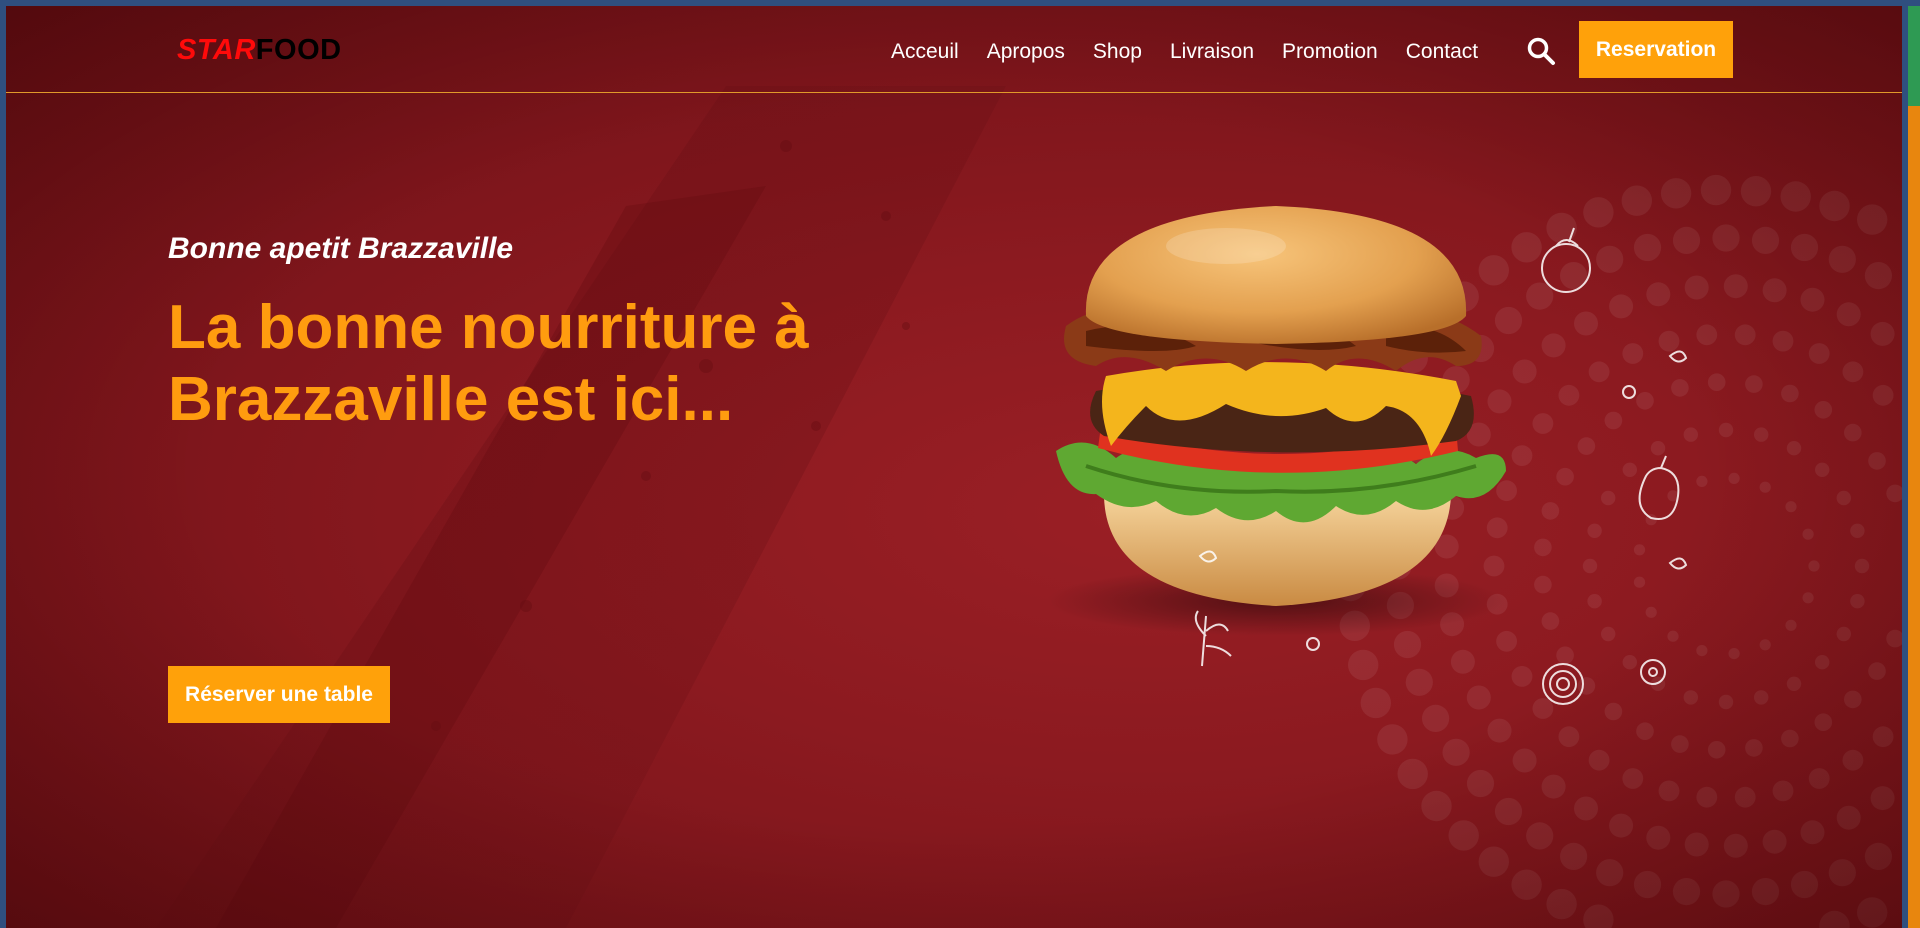 The height and width of the screenshot is (928, 1920). What do you see at coordinates (1541, 51) in the screenshot?
I see `search-icon` at bounding box center [1541, 51].